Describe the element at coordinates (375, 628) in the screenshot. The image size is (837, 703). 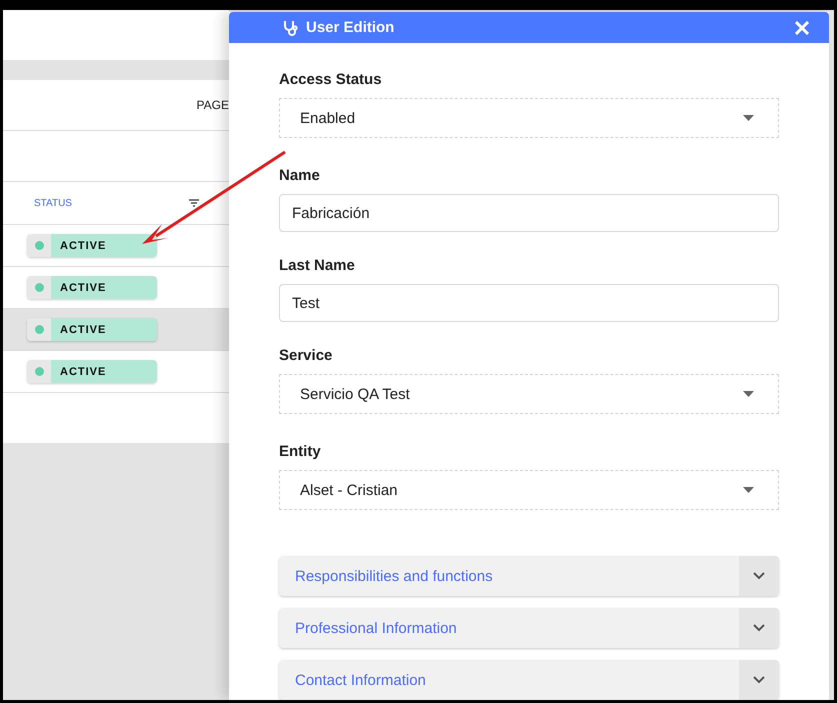
I see `section-title: Professional Information` at that location.